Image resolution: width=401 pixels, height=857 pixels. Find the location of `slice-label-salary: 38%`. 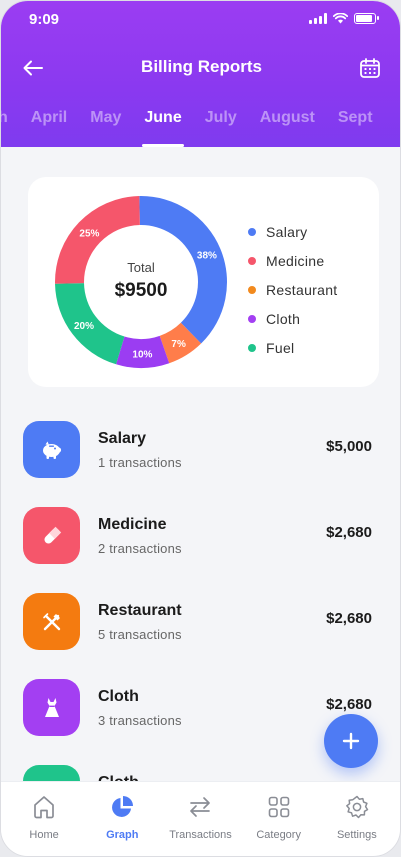

slice-label-salary: 38% is located at coordinates (207, 255).